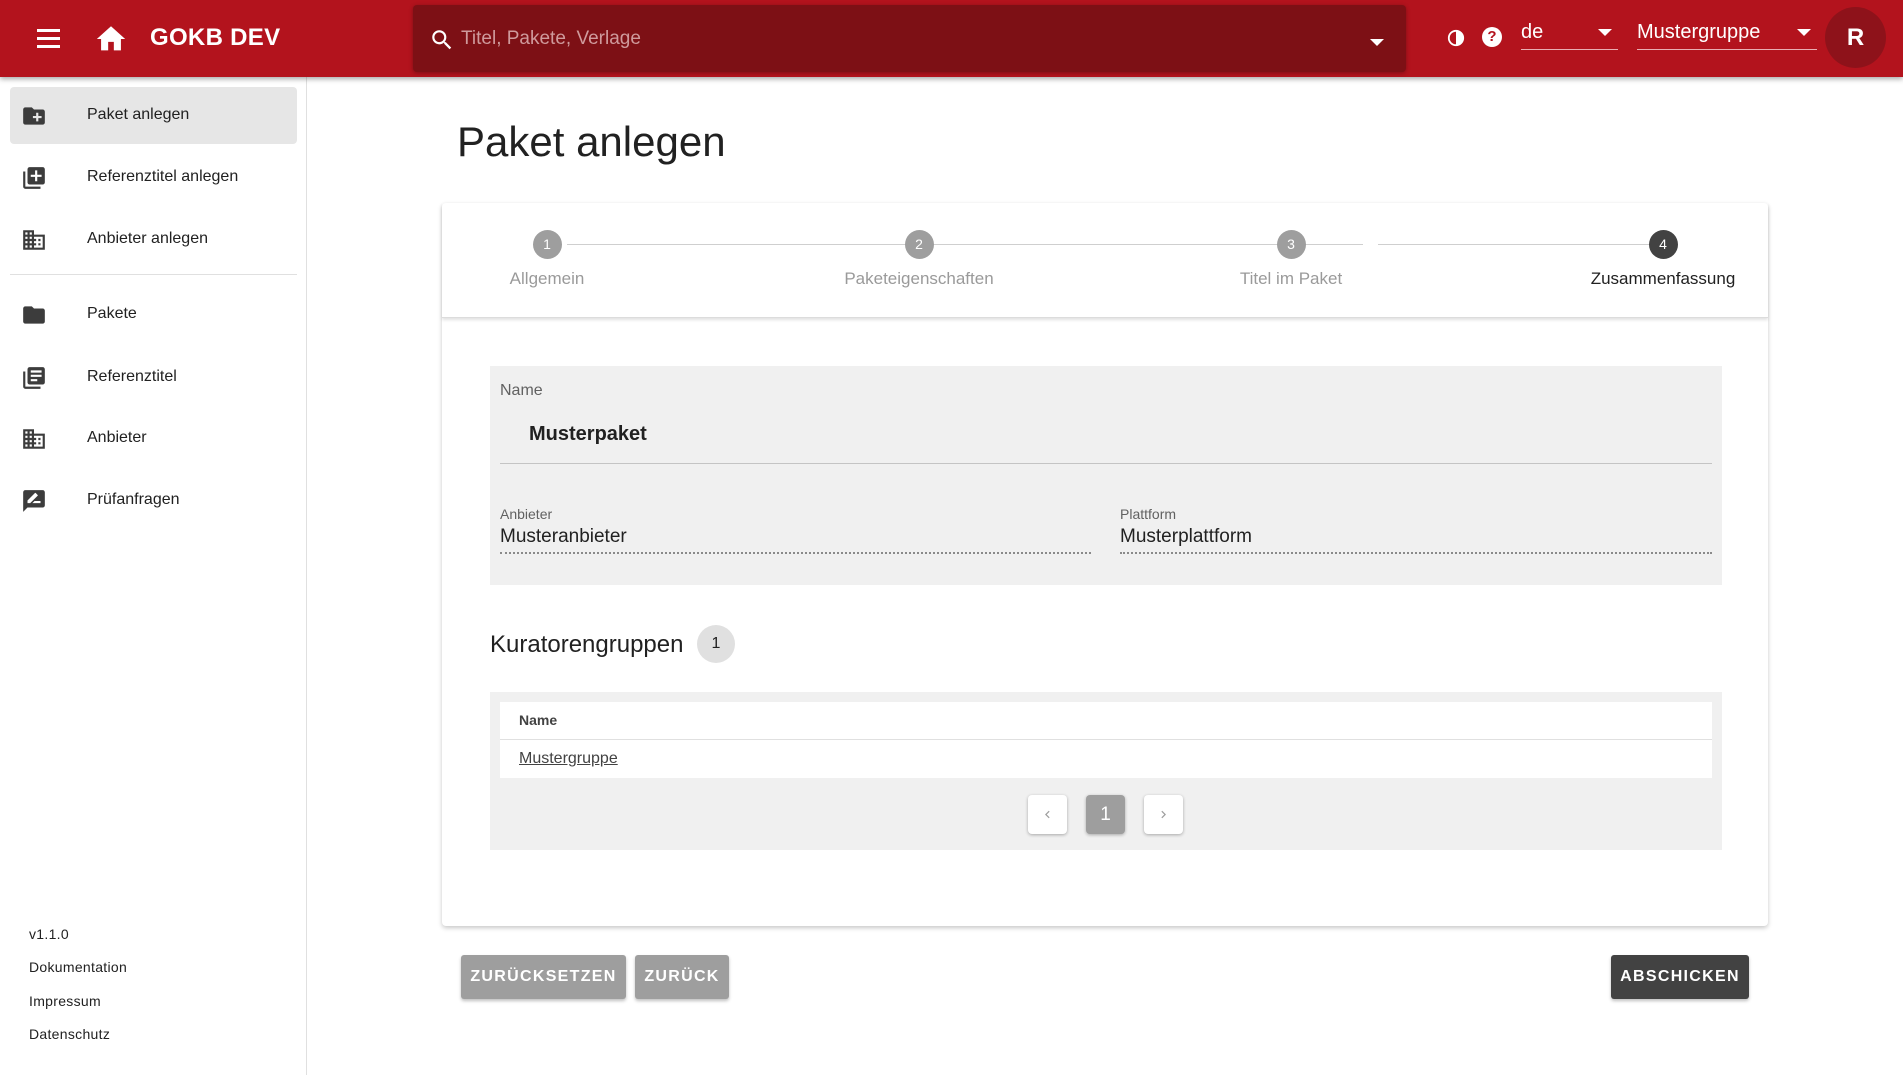 The width and height of the screenshot is (1903, 1075). What do you see at coordinates (1106, 463) in the screenshot?
I see `divider` at bounding box center [1106, 463].